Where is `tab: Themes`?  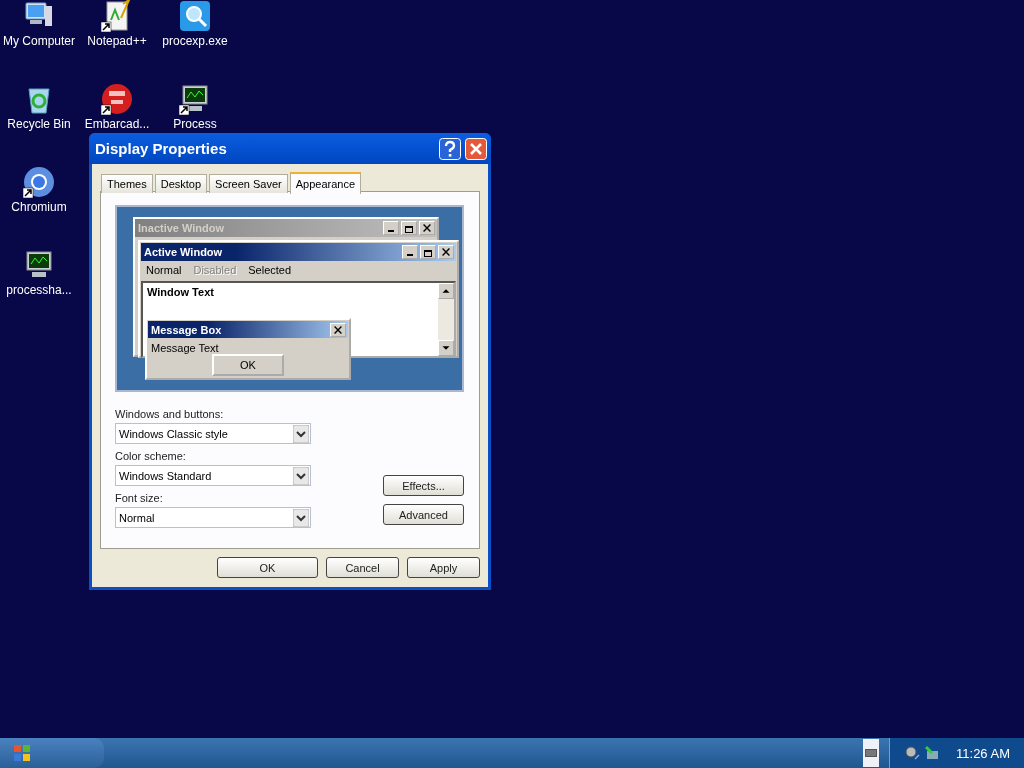
tab: Themes is located at coordinates (127, 183).